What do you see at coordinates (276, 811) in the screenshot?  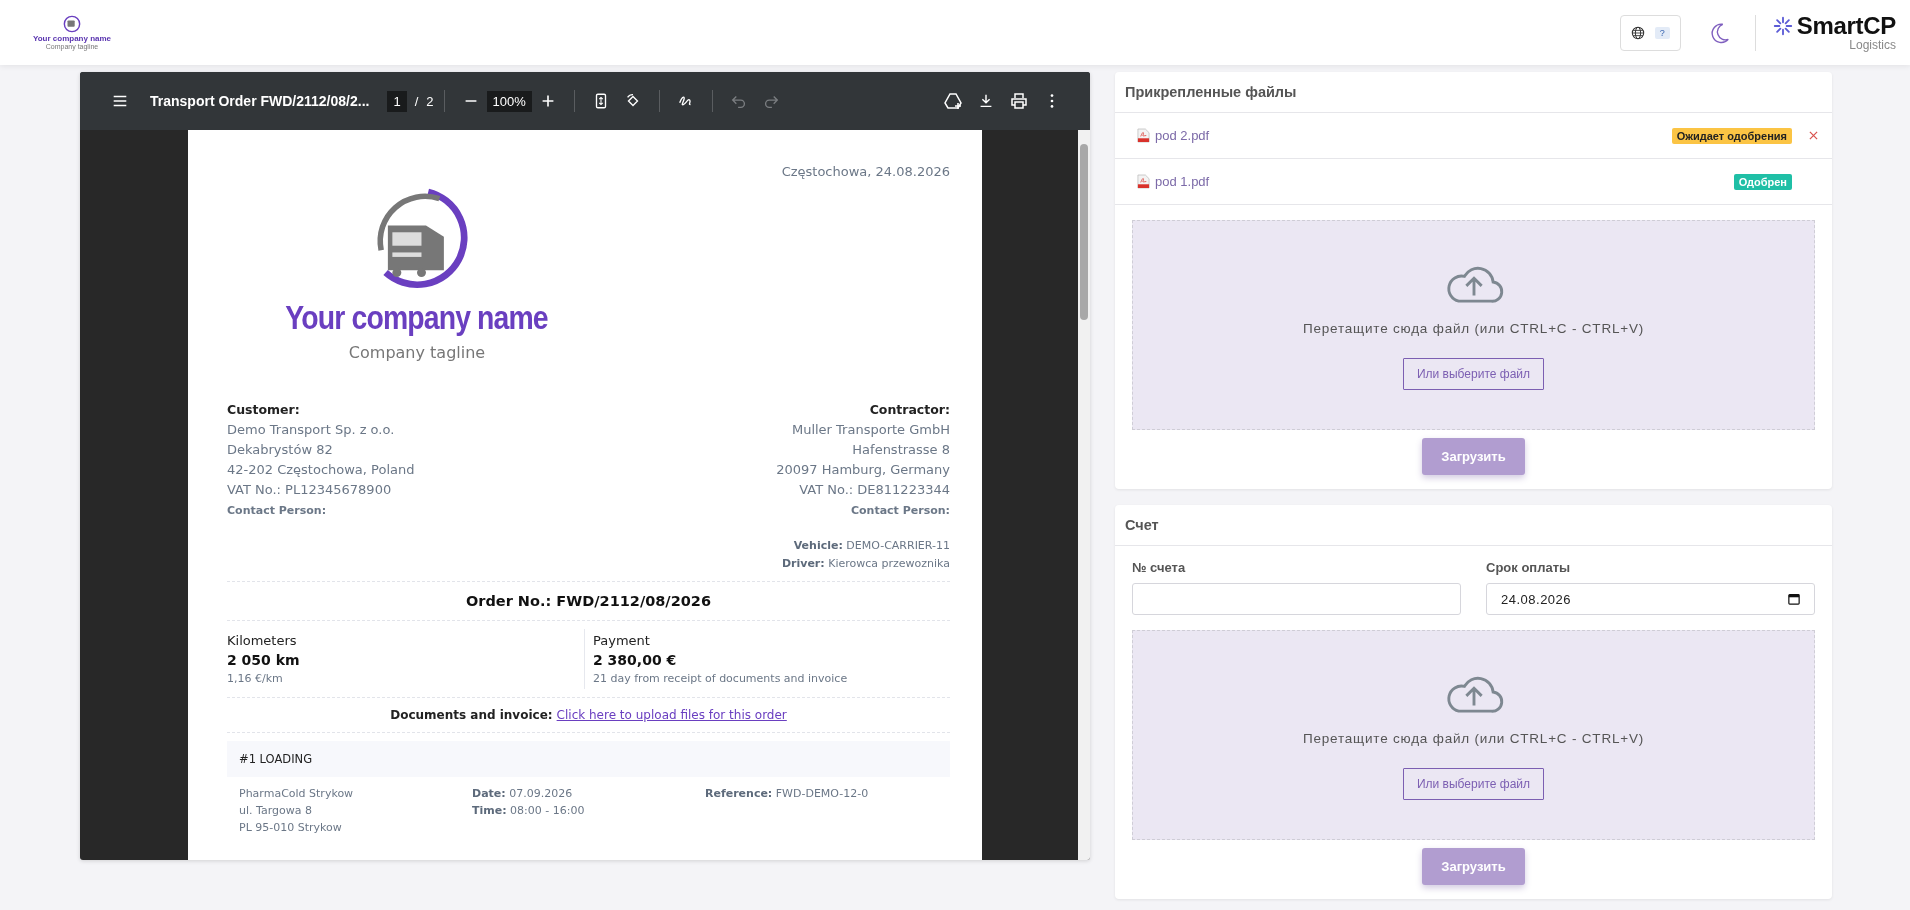 I see `address-line: ul. Targowa 8` at bounding box center [276, 811].